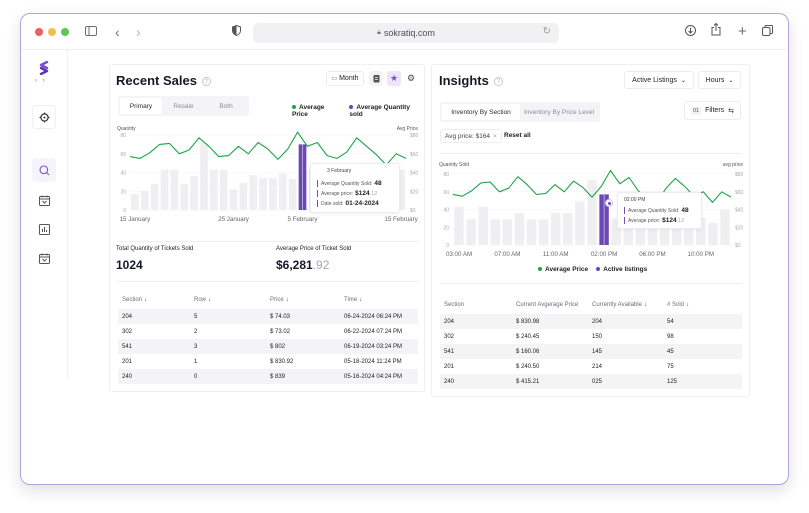  What do you see at coordinates (41, 81) in the screenshot?
I see `collapse-sidebar-icon: ‹ ›` at bounding box center [41, 81].